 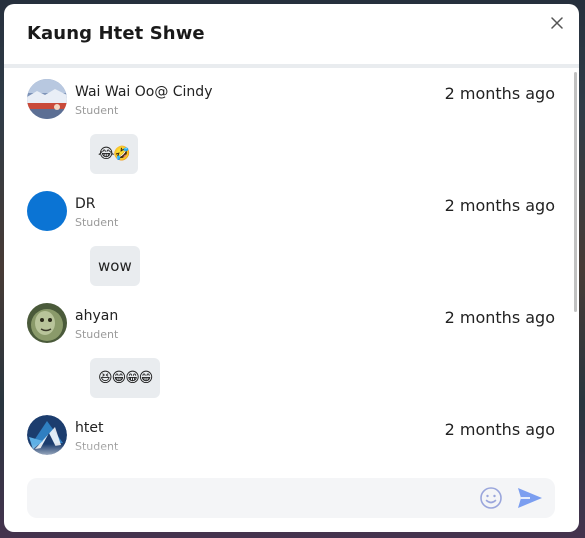 I want to click on comment-author: DR, so click(x=85, y=204).